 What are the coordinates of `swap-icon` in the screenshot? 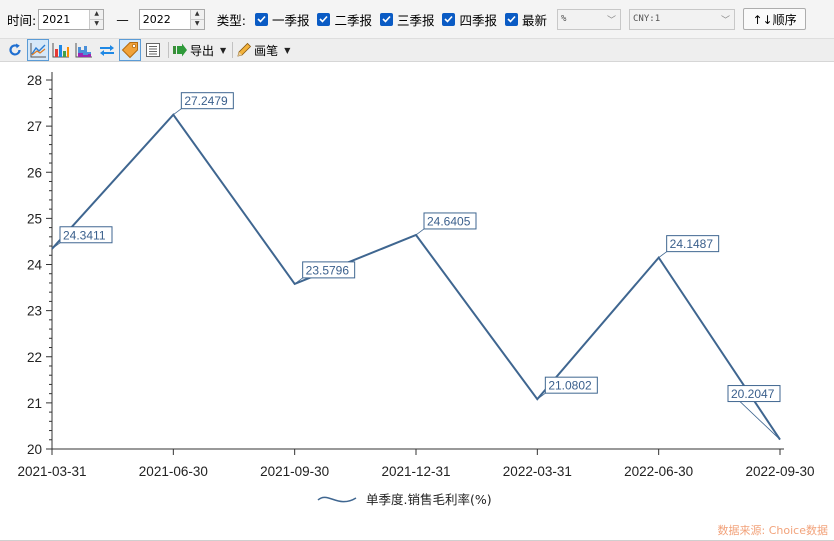 It's located at (107, 50).